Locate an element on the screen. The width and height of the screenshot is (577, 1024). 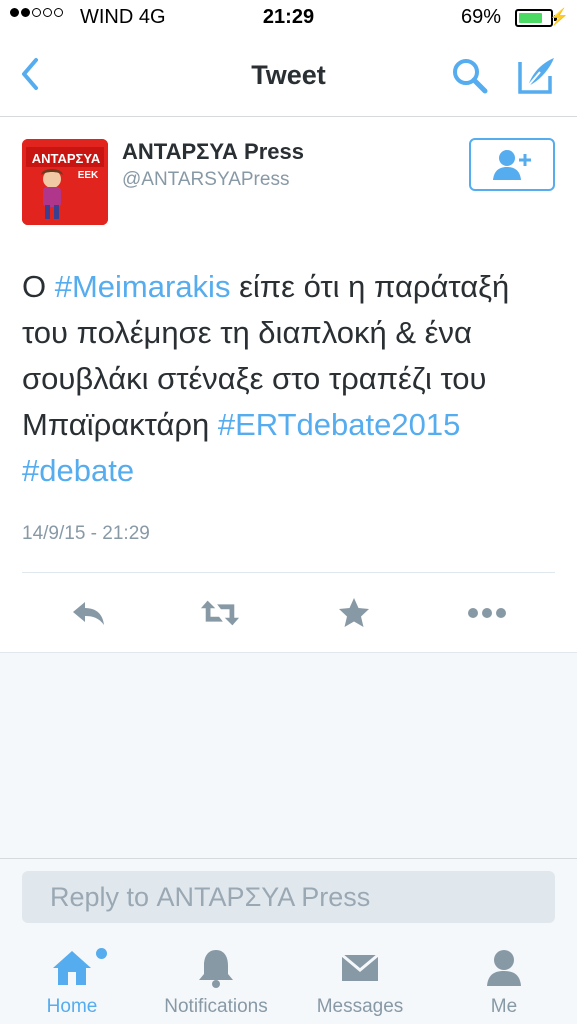
reply-bar: Reply to ΑΝΤΑΡΣΥΑ Press is located at coordinates (288, 896).